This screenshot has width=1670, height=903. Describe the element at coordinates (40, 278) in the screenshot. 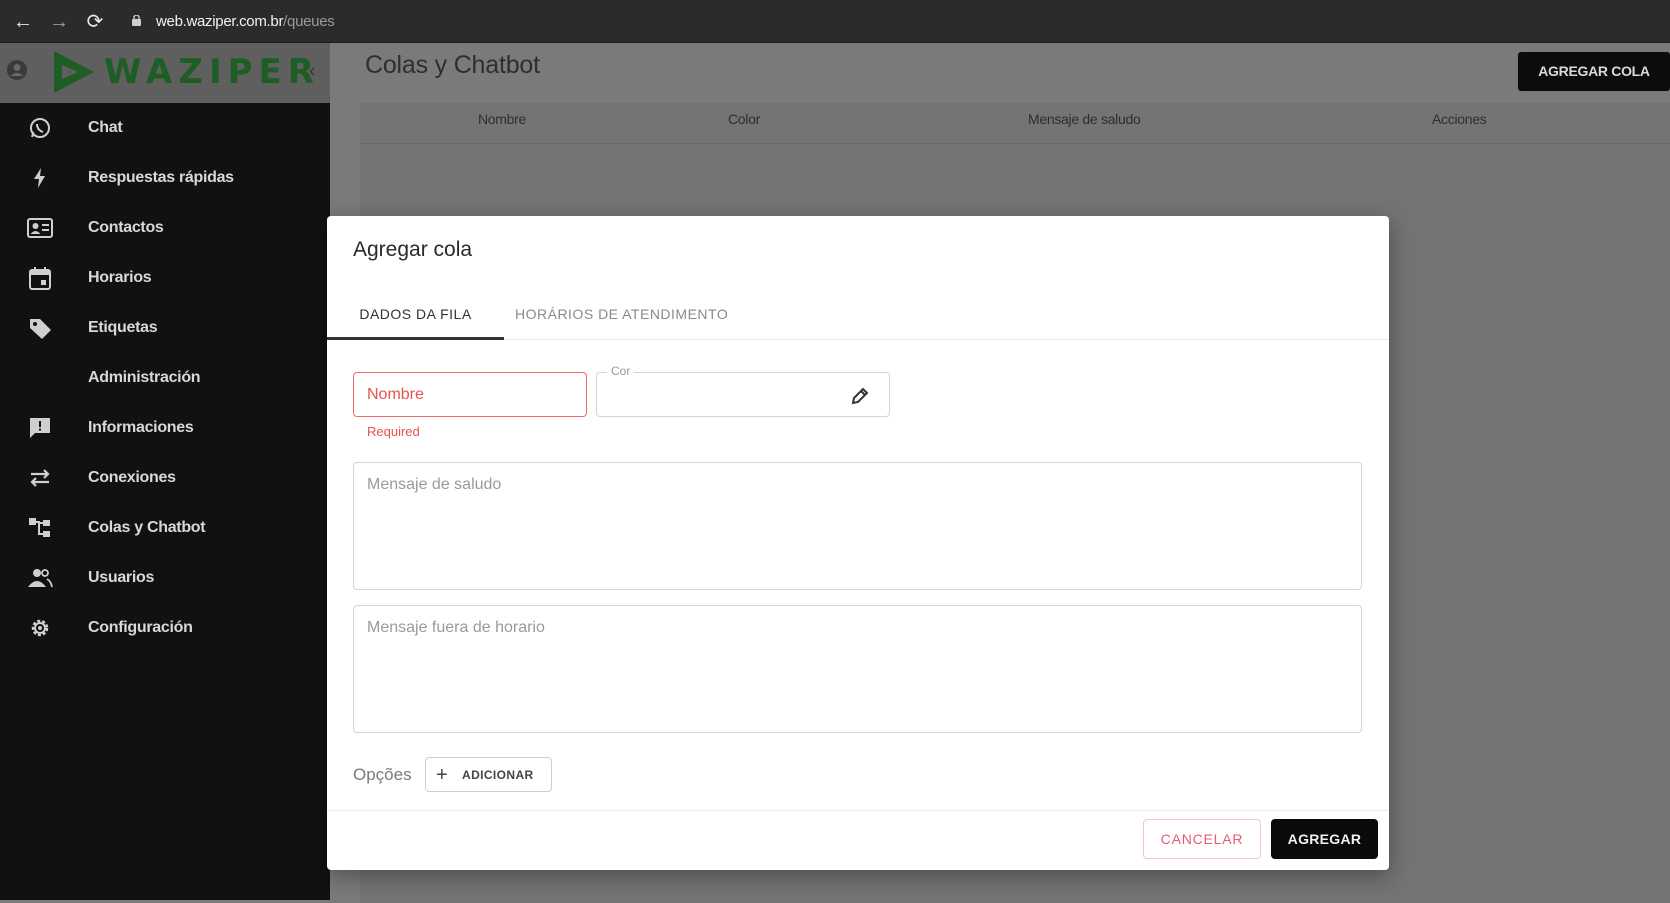

I see `calendar-icon` at that location.